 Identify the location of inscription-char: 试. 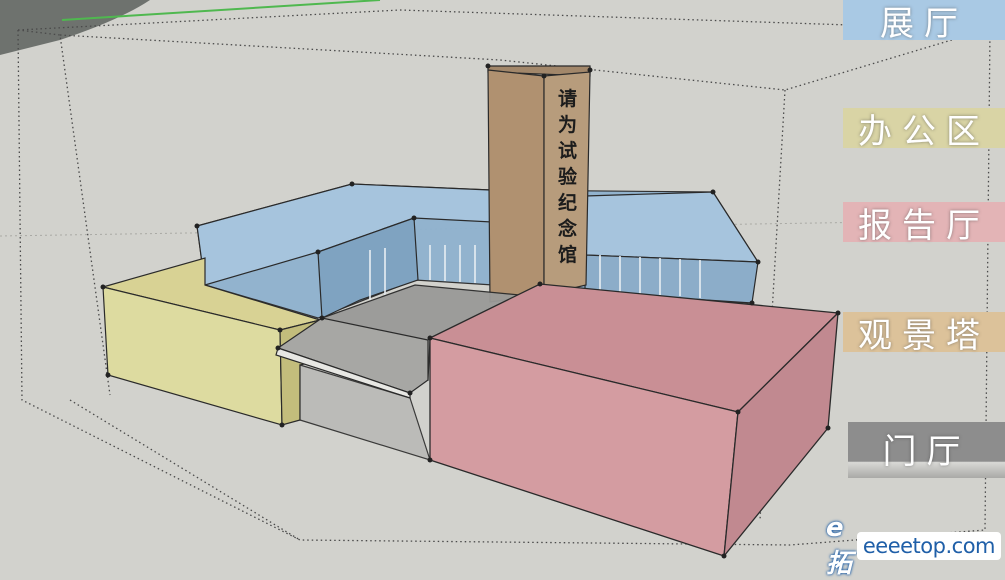
(567, 151).